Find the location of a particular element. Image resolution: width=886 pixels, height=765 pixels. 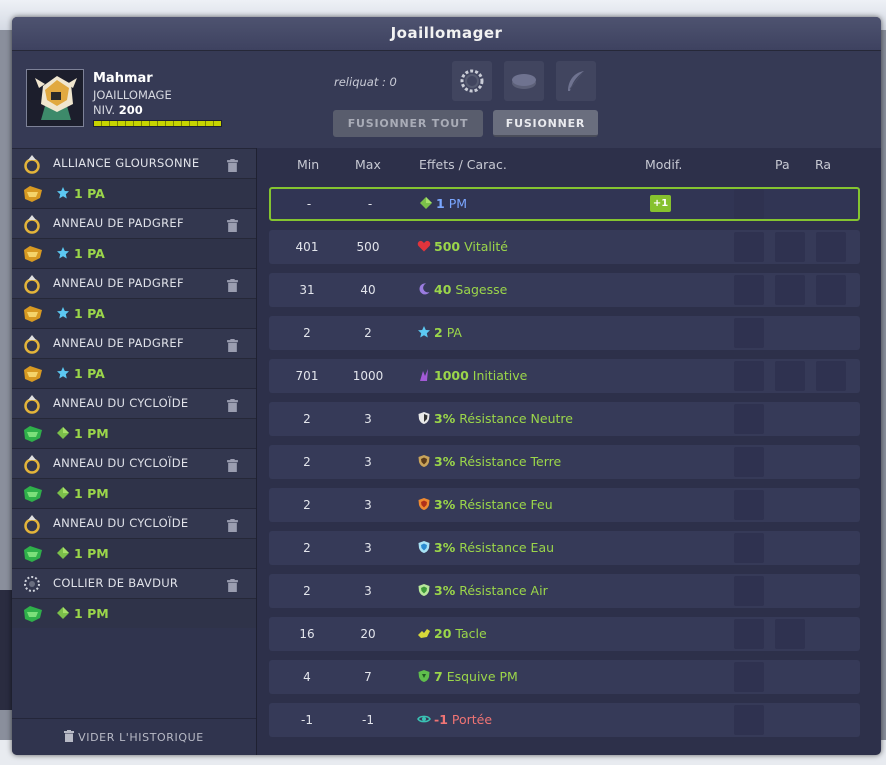

stat-max: 7 is located at coordinates (368, 677).